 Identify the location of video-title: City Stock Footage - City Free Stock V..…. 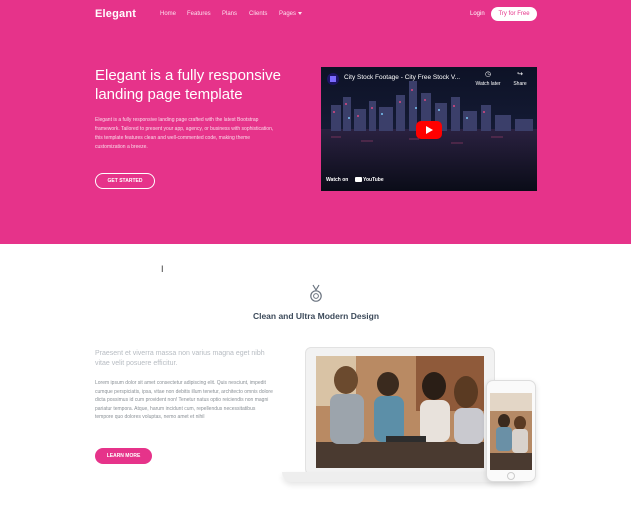
(402, 77).